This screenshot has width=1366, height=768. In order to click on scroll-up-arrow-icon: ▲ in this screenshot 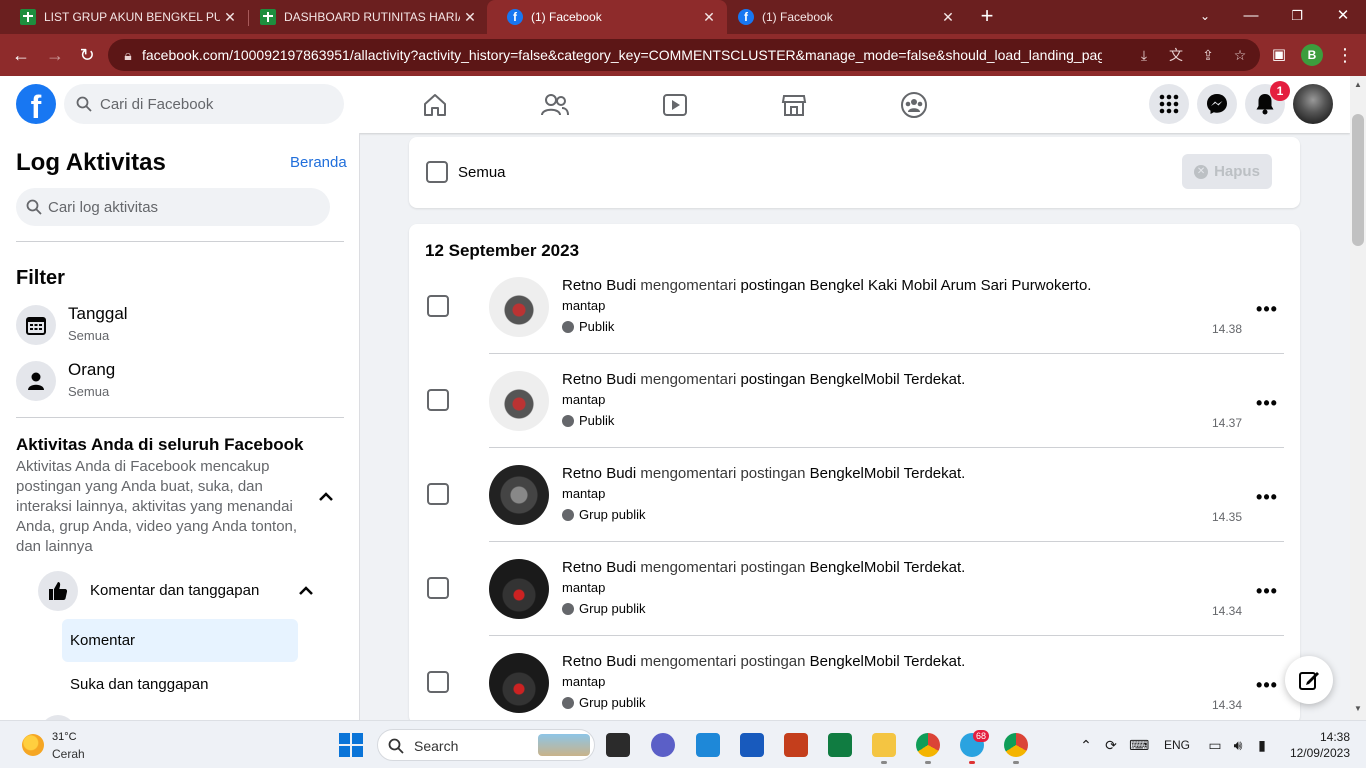, I will do `click(1358, 84)`.